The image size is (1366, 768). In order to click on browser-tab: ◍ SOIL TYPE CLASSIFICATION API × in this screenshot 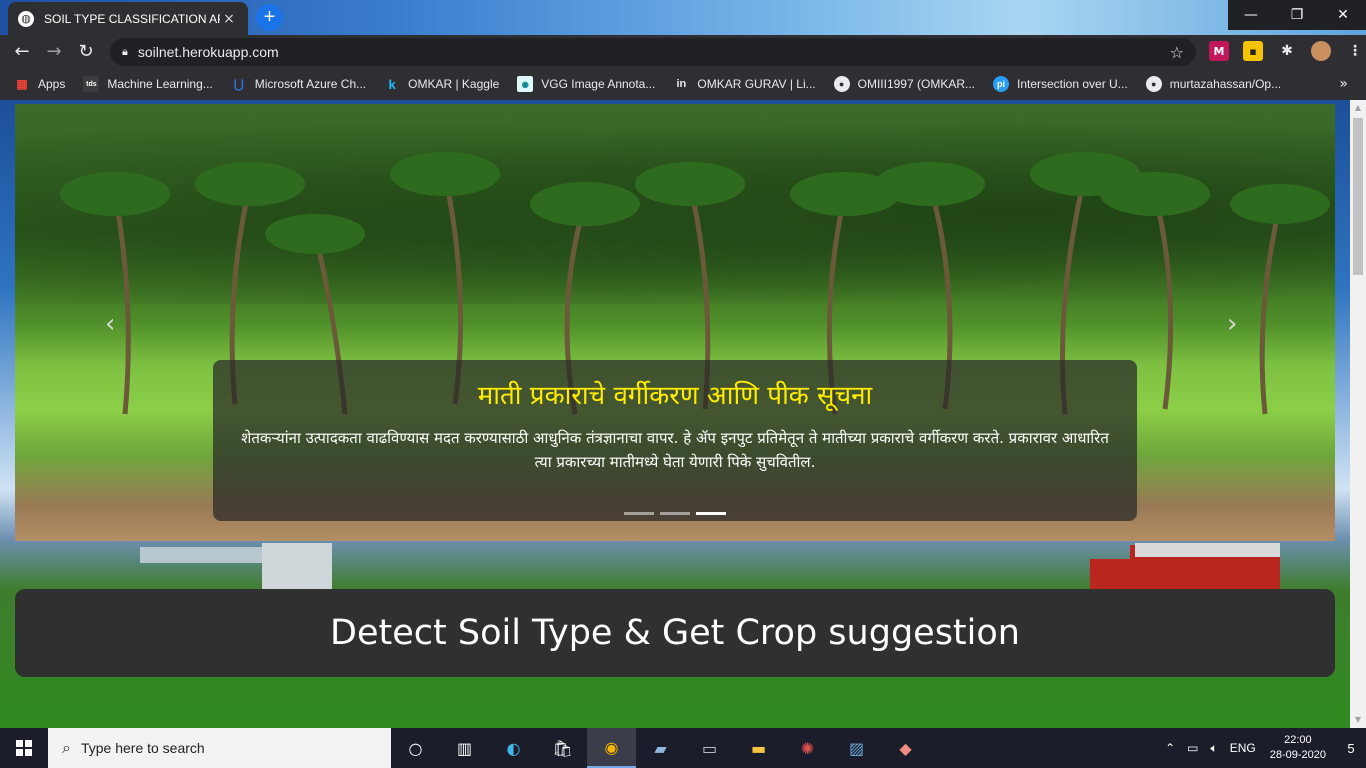, I will do `click(128, 18)`.